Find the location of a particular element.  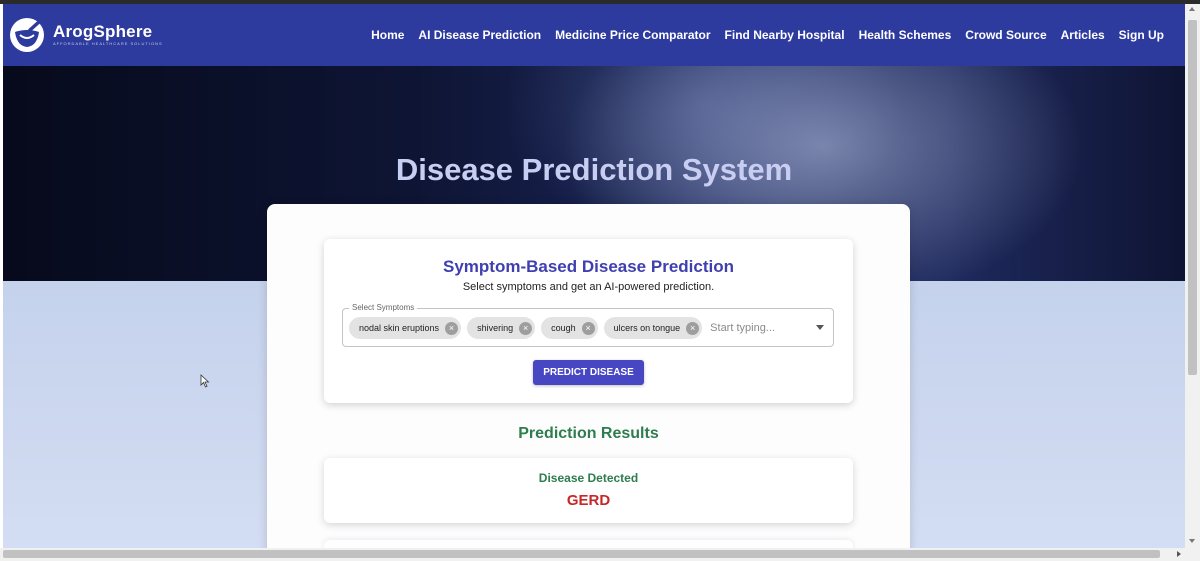

symptom-chip: shivering × is located at coordinates (501, 328).